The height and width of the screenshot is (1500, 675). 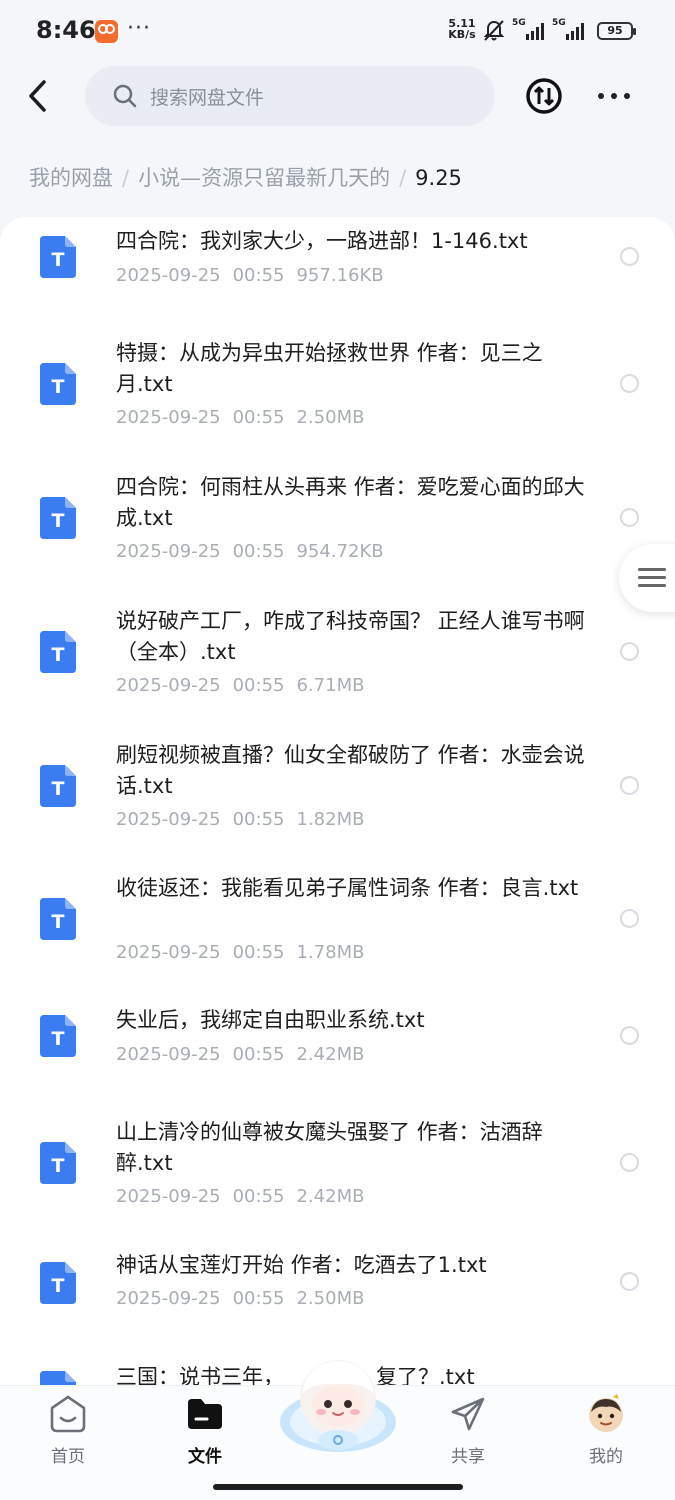 I want to click on breadcrumb: 我的网盘 / 小说—资源只留最新几天的 / 9.25, so click(x=245, y=177).